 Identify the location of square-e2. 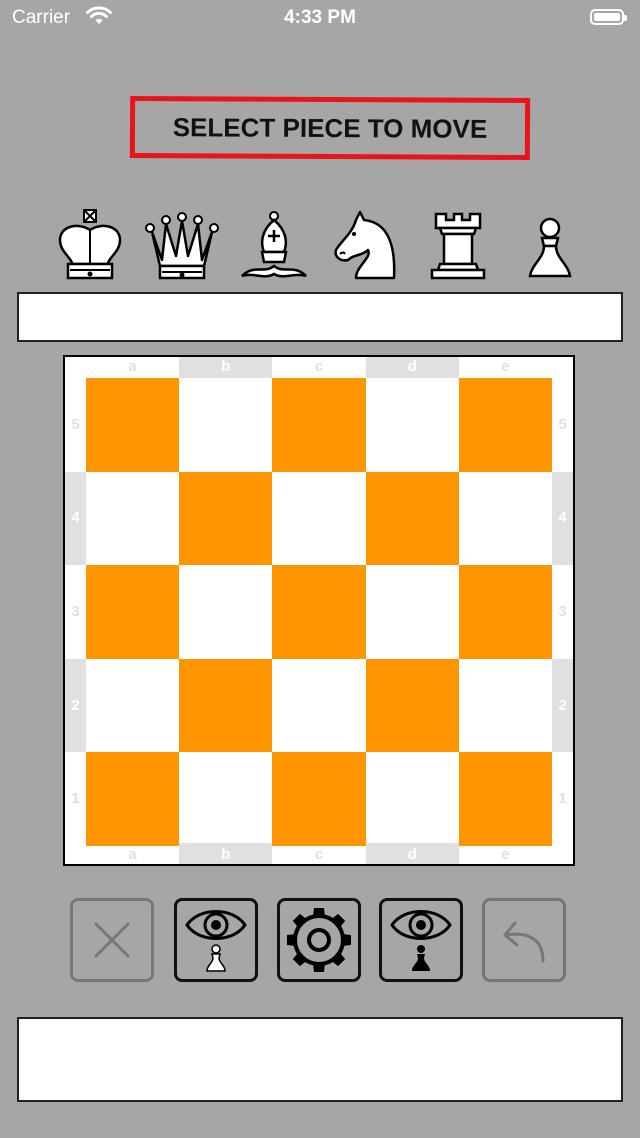
(505, 705).